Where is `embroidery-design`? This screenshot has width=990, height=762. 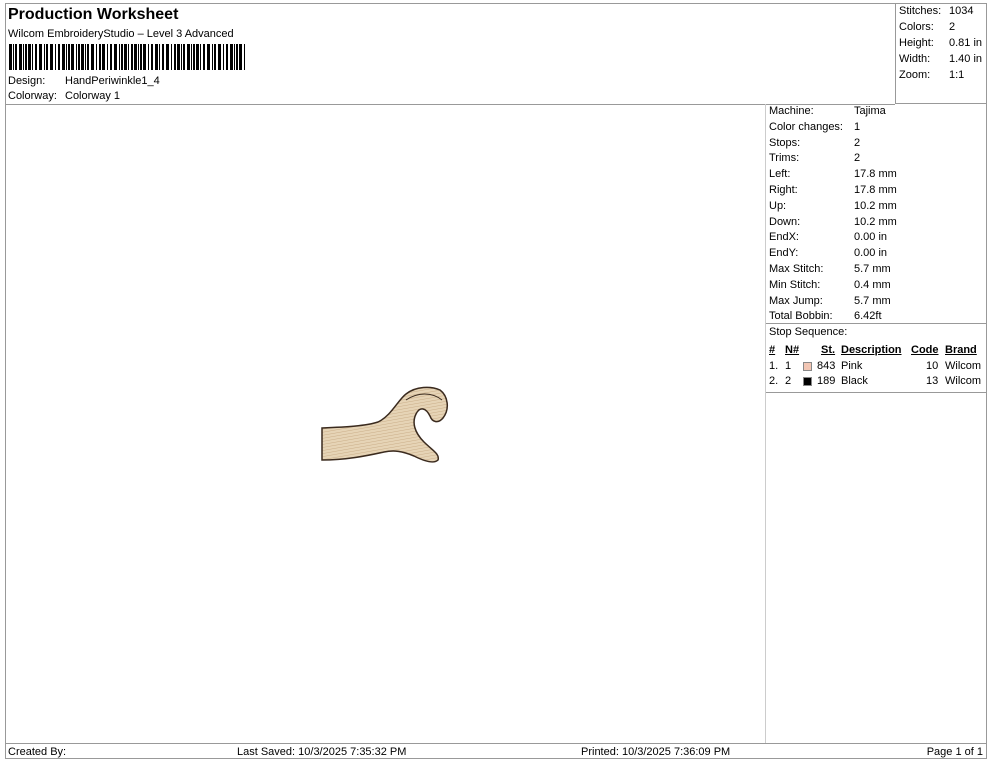
embroidery-design is located at coordinates (384, 424).